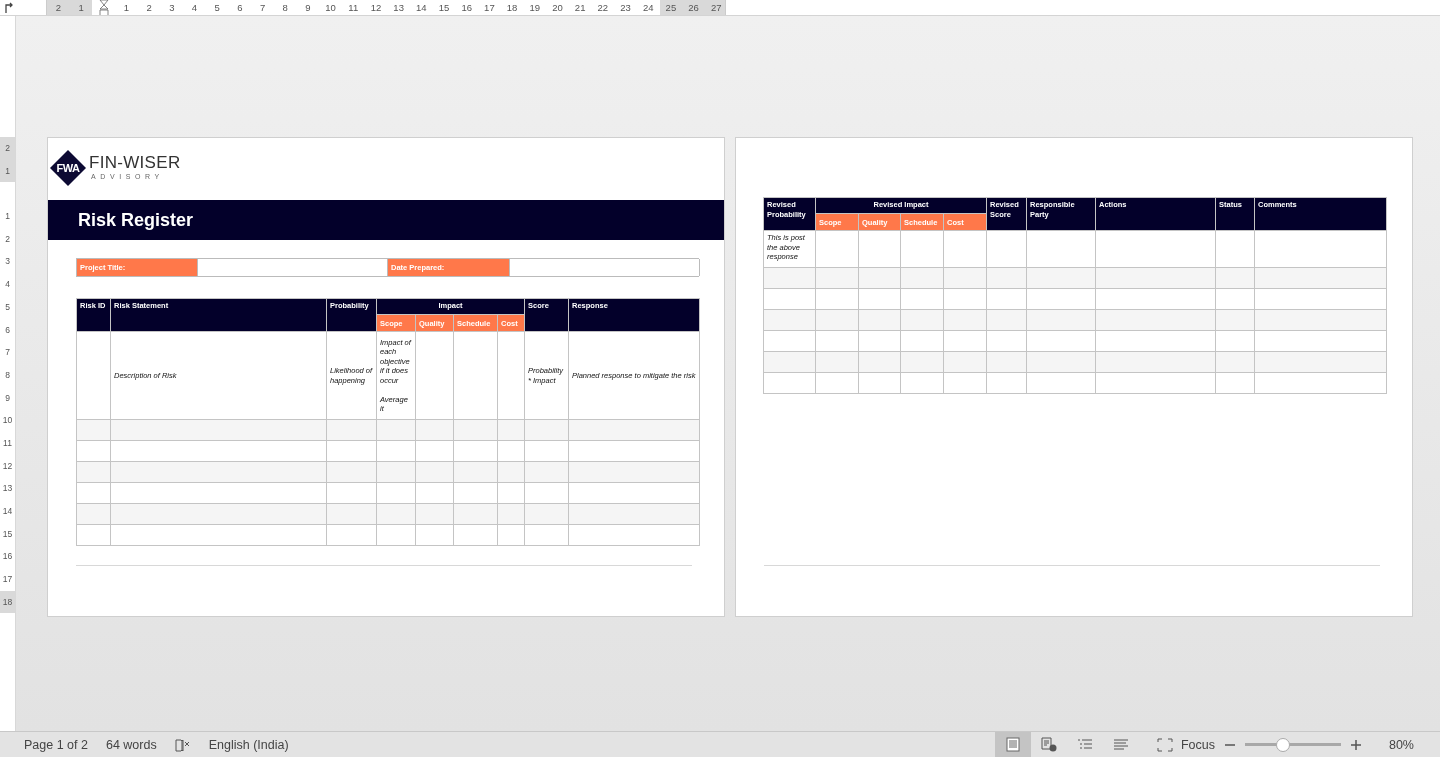 The width and height of the screenshot is (1440, 757). Describe the element at coordinates (285, 8) in the screenshot. I see `ruler-number: 8` at that location.